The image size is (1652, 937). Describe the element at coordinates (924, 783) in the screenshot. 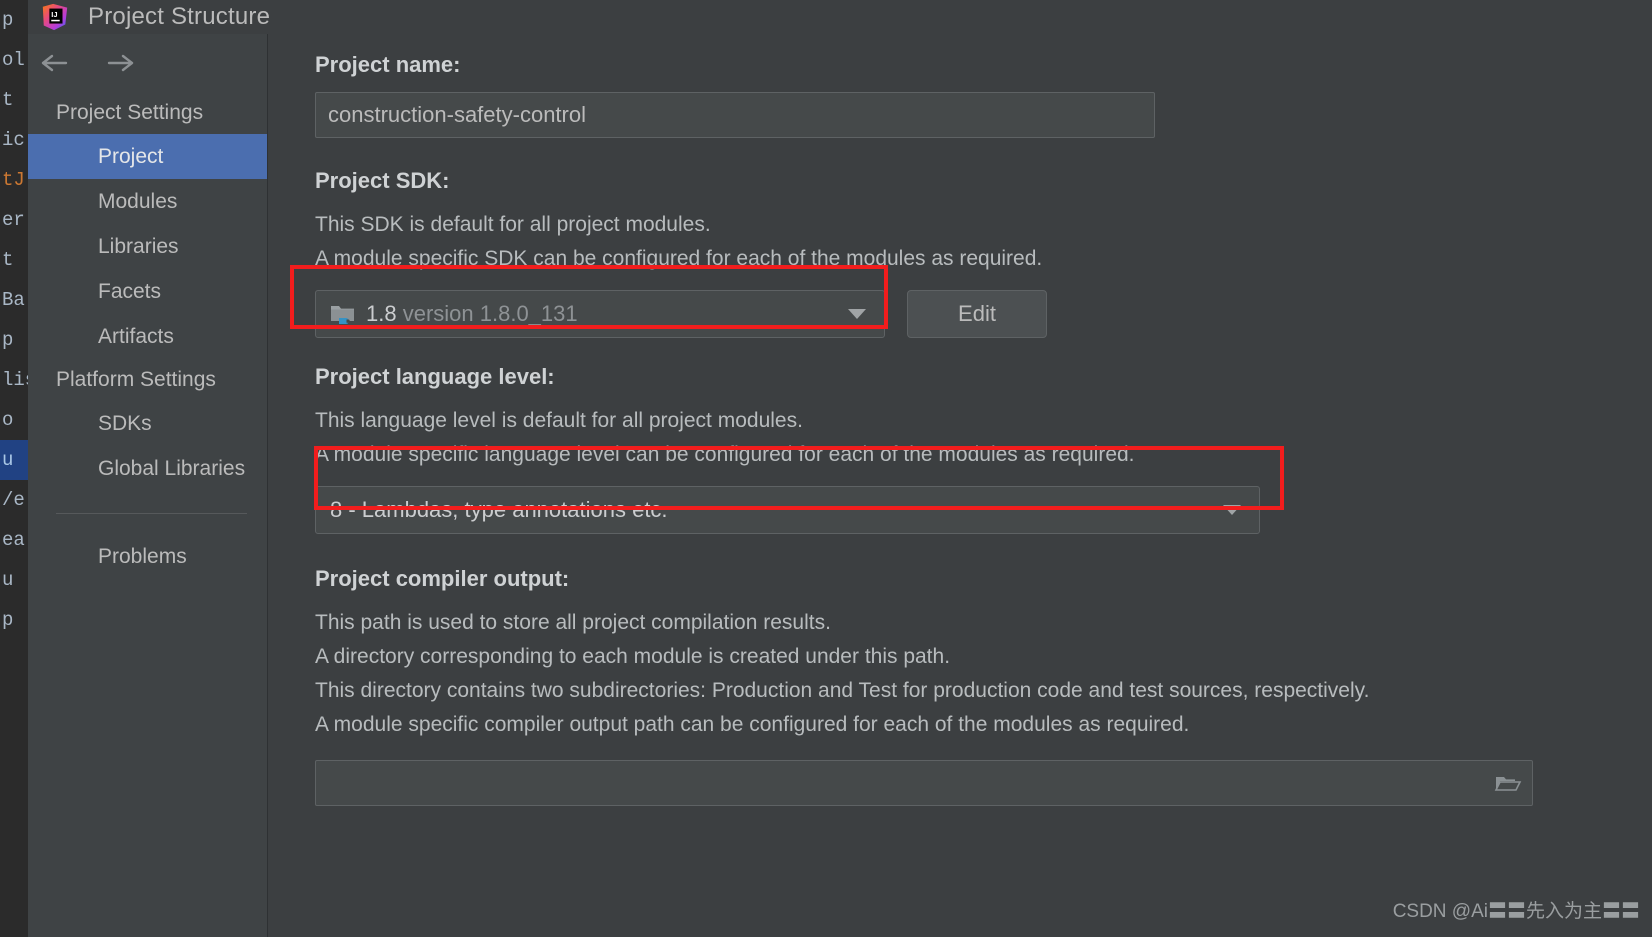

I see `compiler-output-input` at that location.